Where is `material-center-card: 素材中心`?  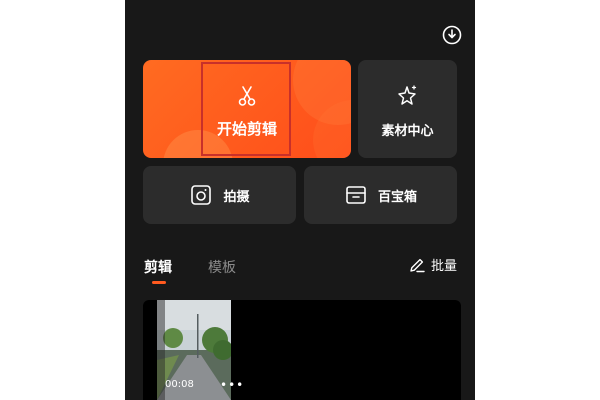 material-center-card: 素材中心 is located at coordinates (407, 109).